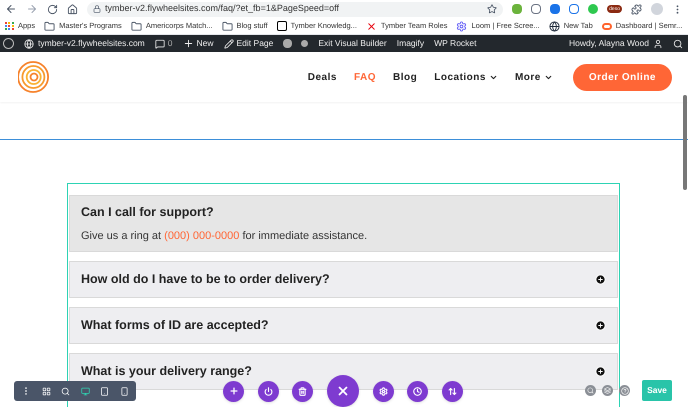 Image resolution: width=688 pixels, height=407 pixels. What do you see at coordinates (205, 43) in the screenshot?
I see `admin-link: New` at bounding box center [205, 43].